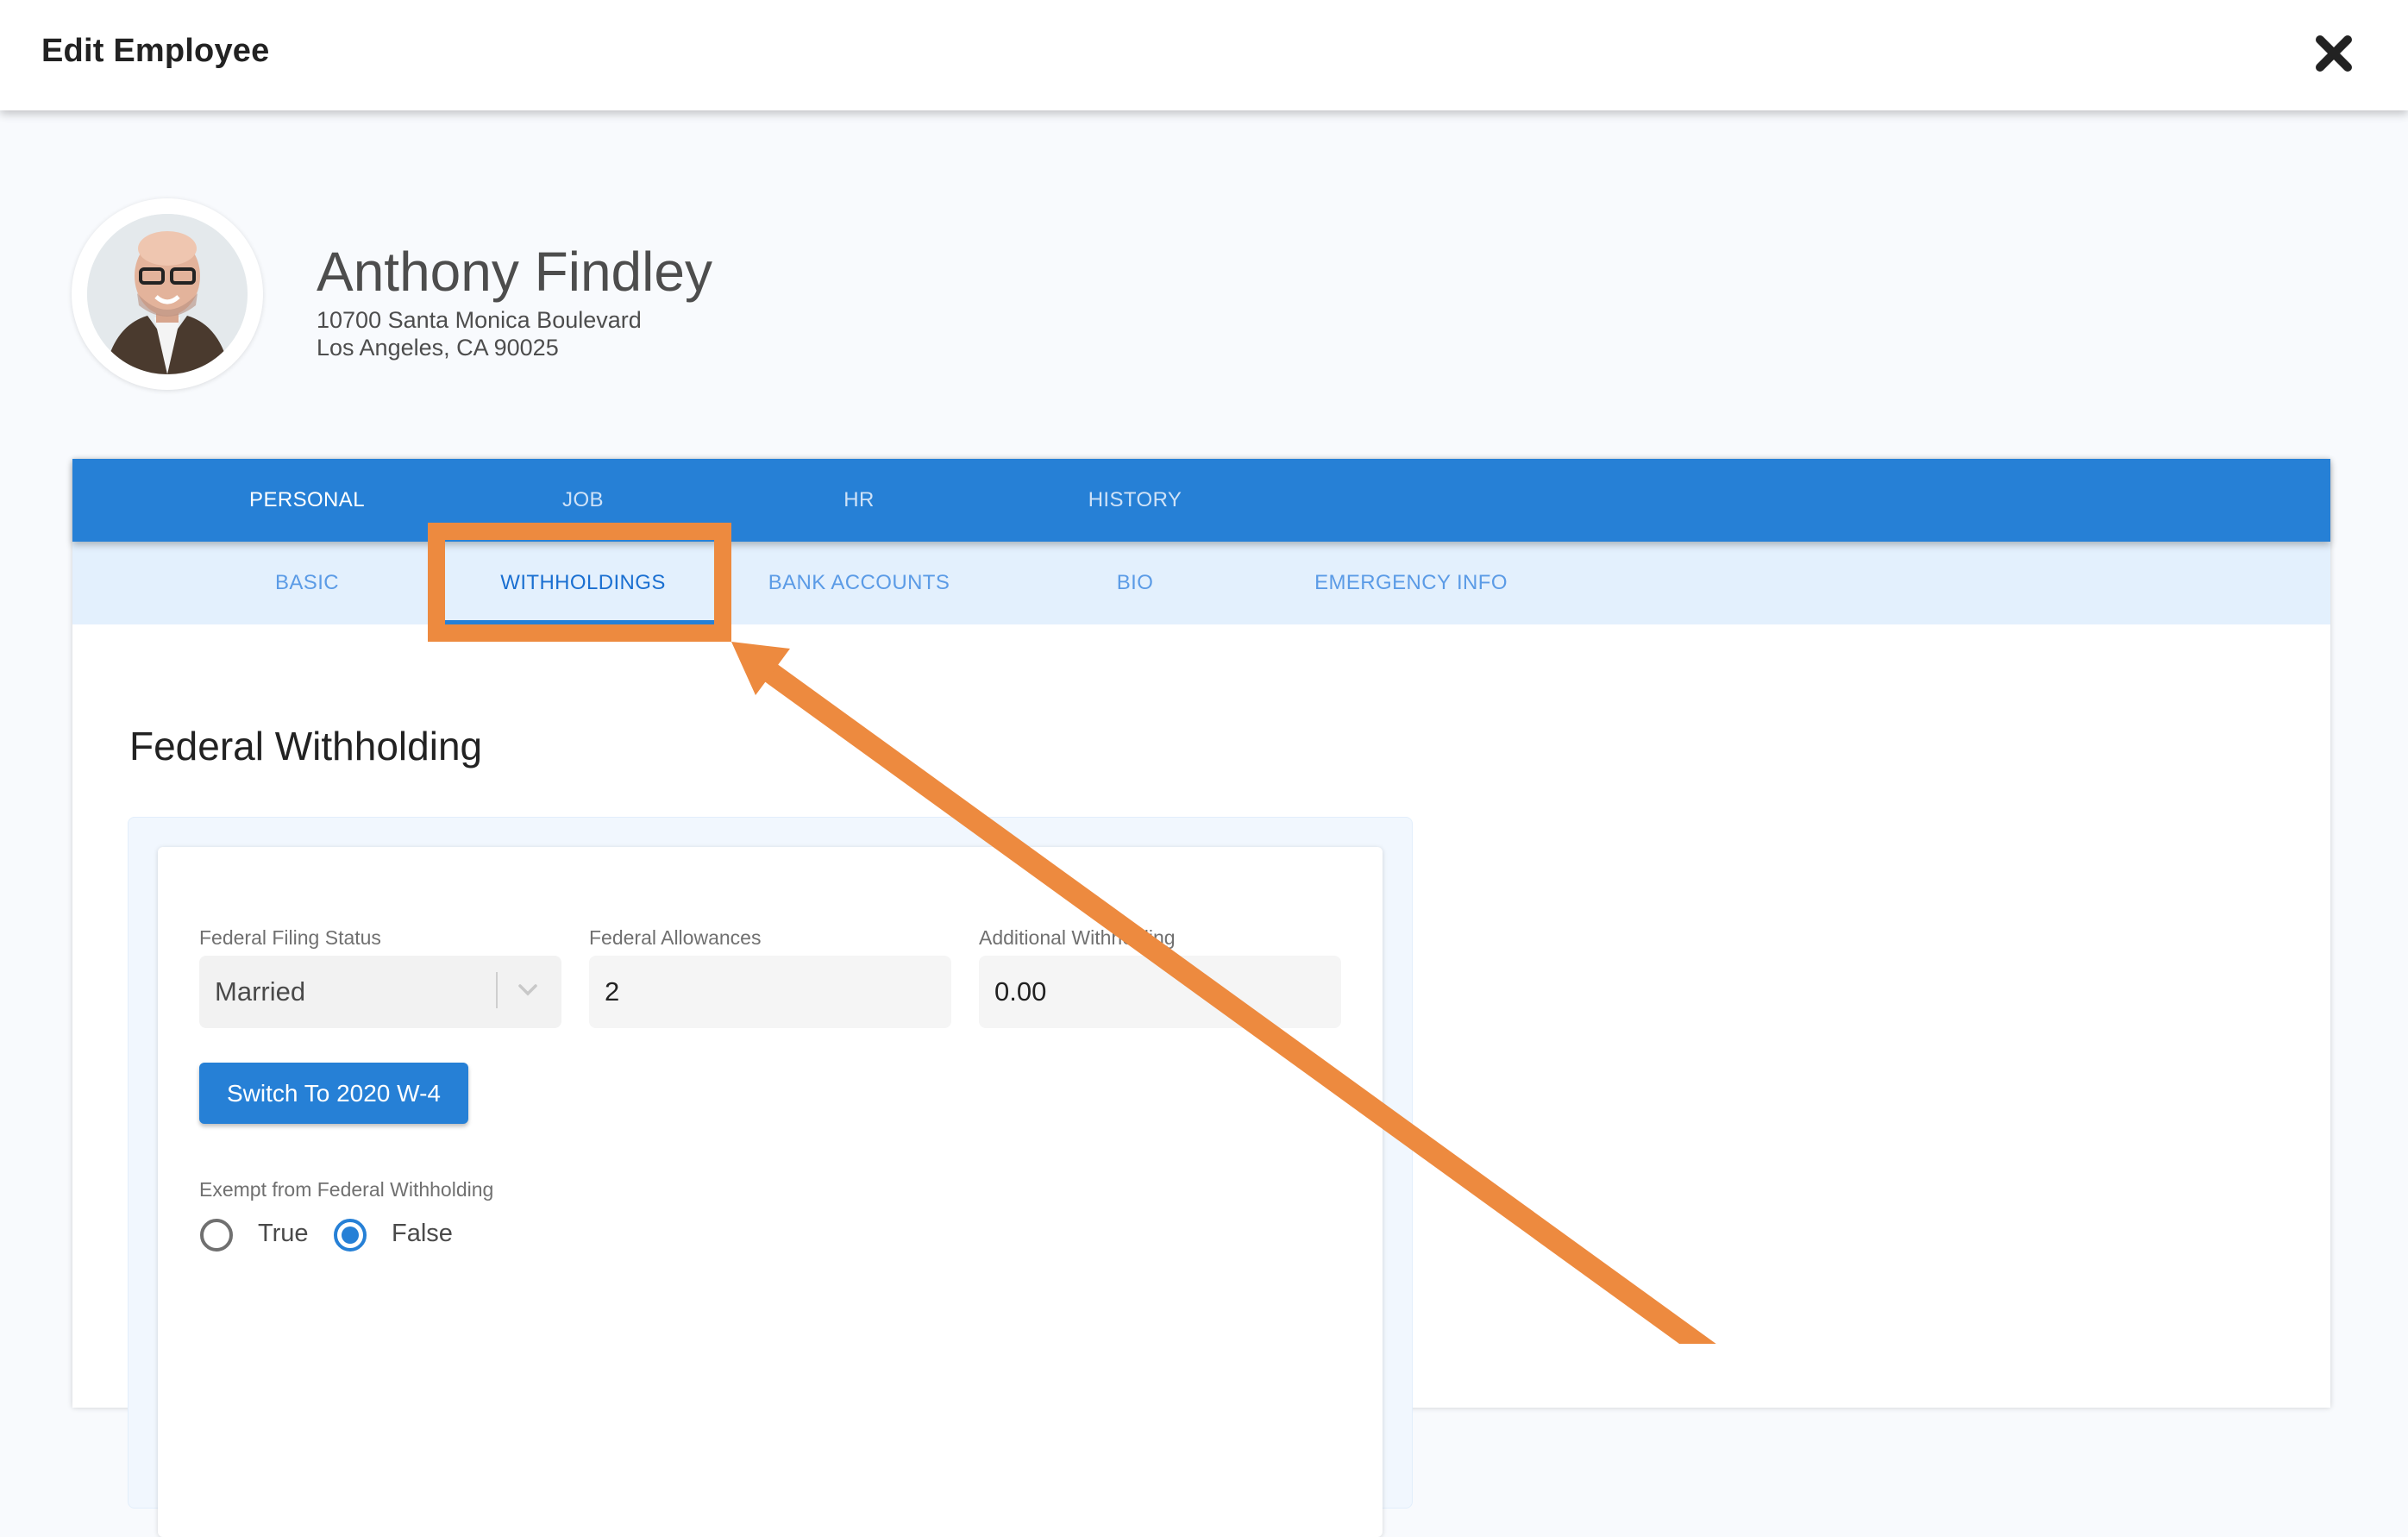 The width and height of the screenshot is (2408, 1537). I want to click on subtab-withholdings: WITHHOLDINGS, so click(583, 583).